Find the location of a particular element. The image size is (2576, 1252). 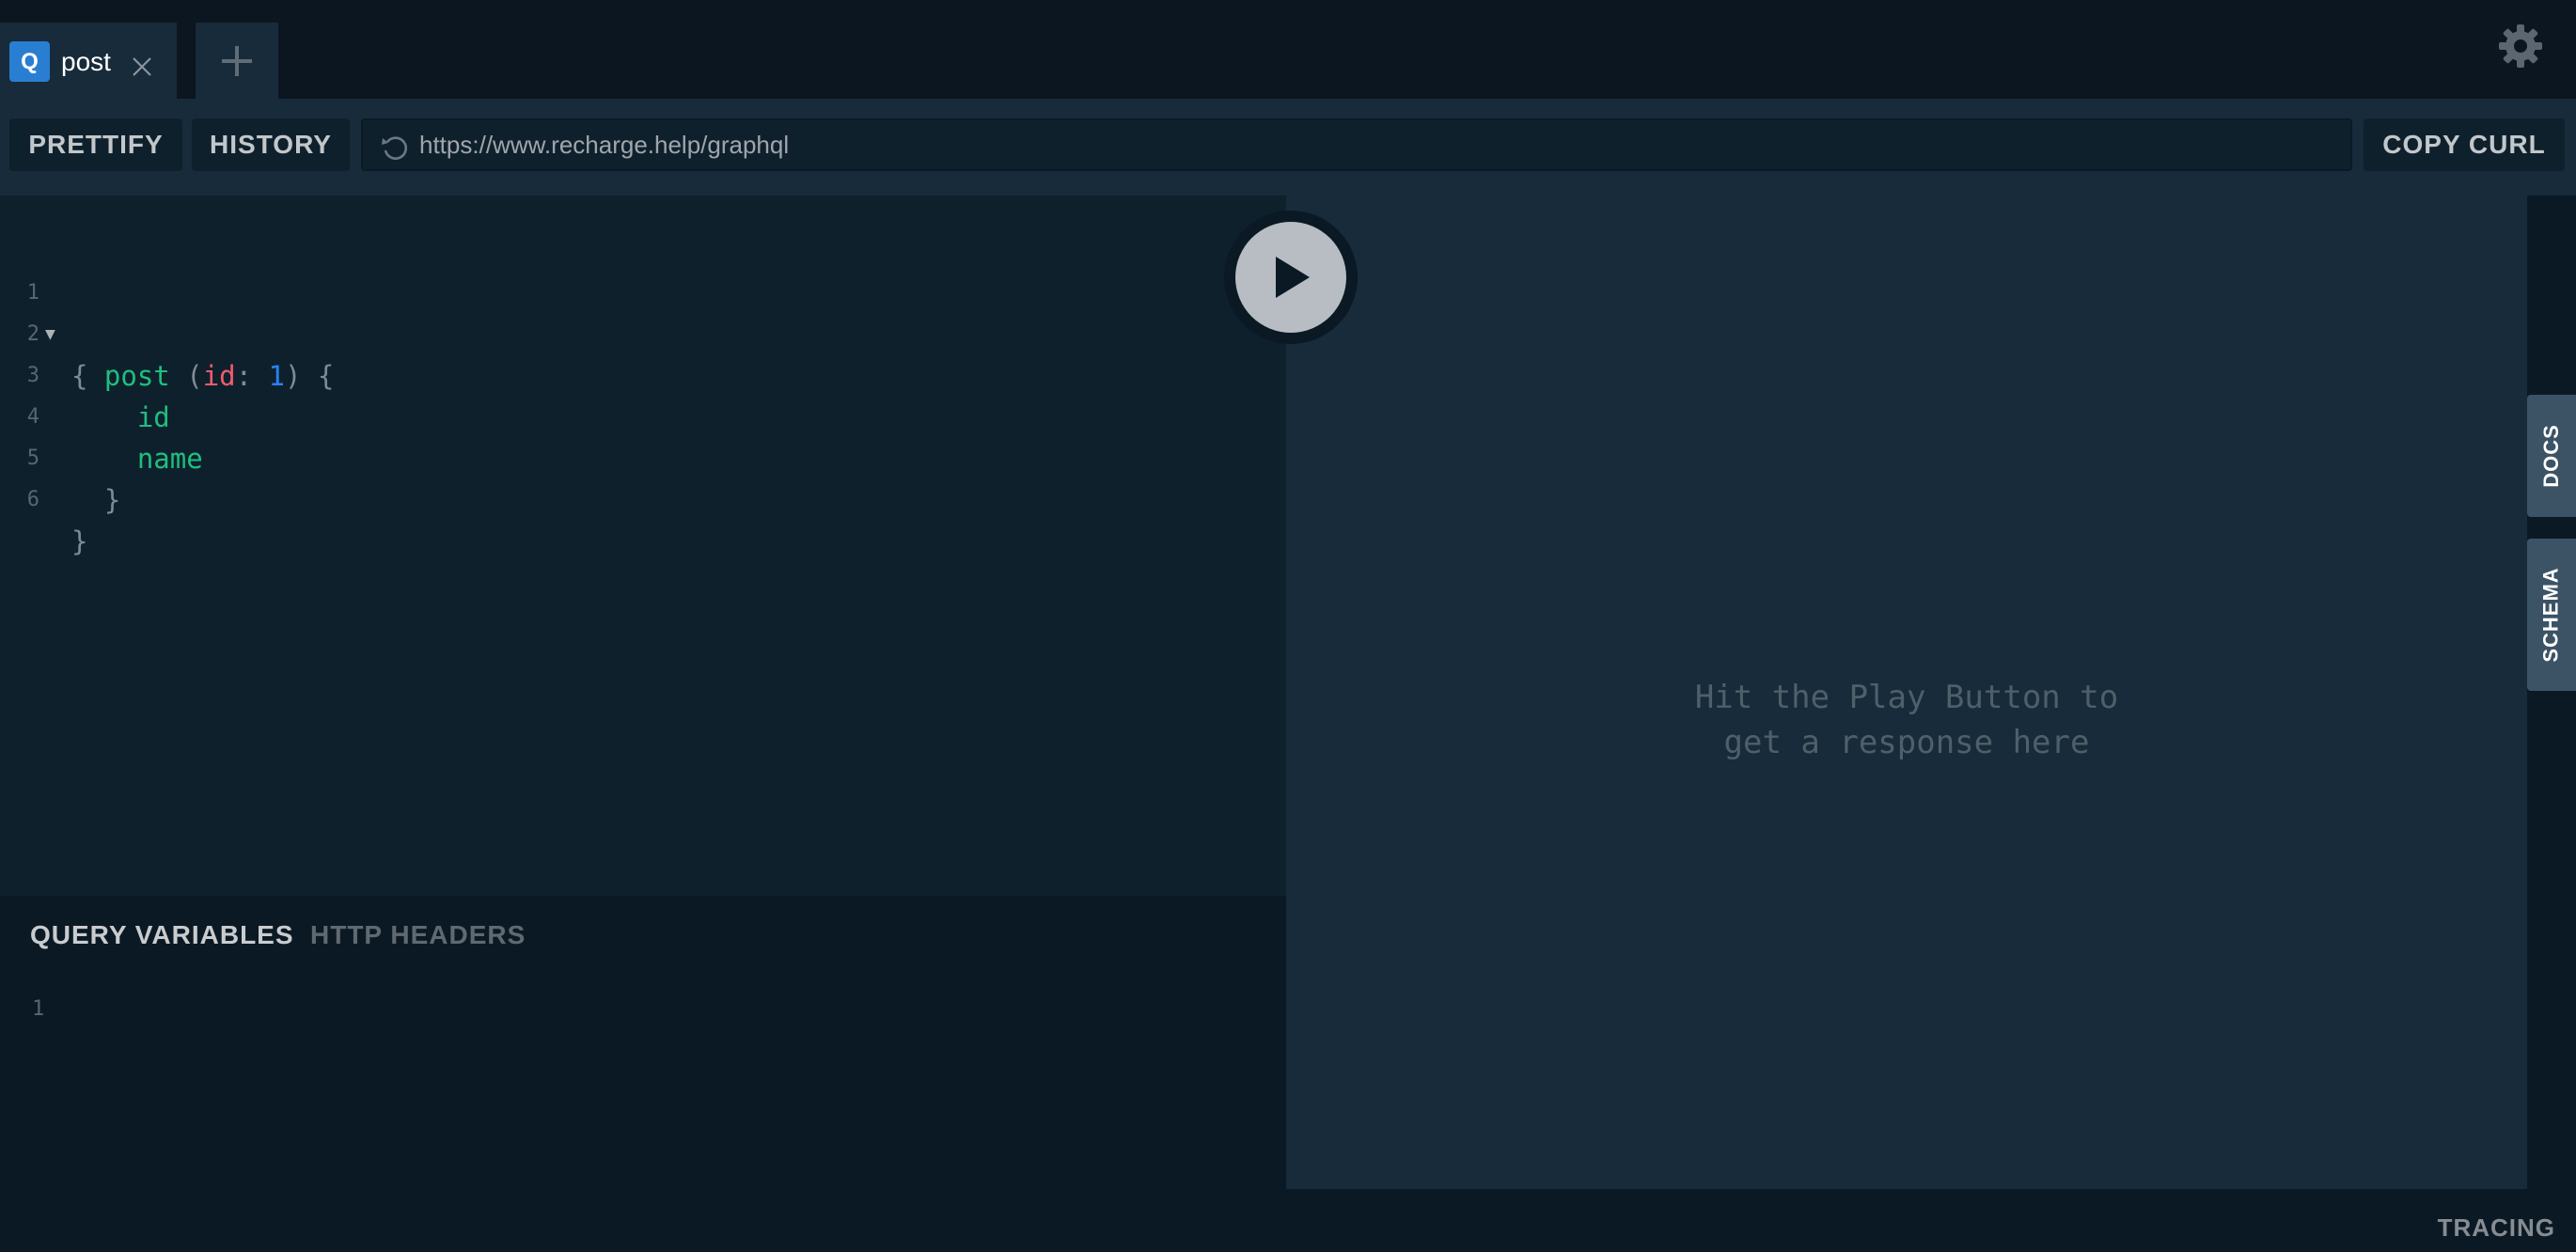

docs-label: DOCS is located at coordinates (2551, 456).